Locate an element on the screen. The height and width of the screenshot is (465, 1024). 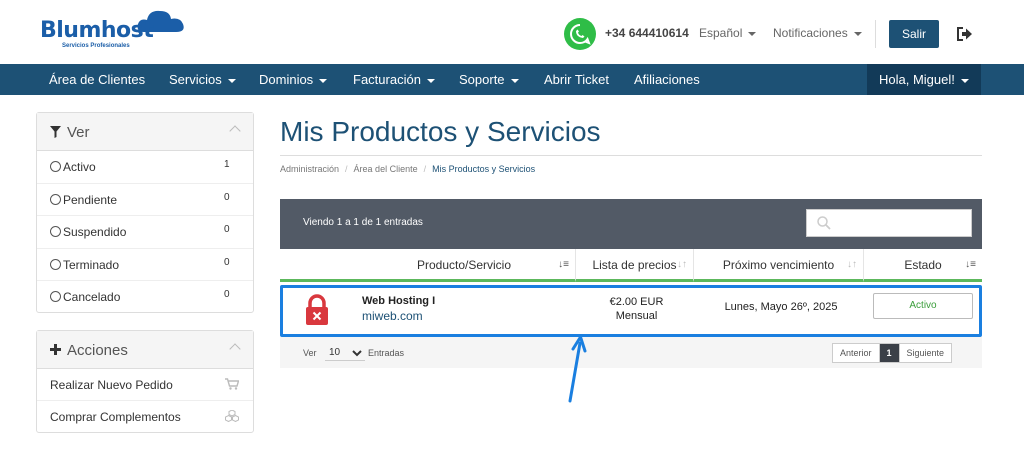
filter-item-activo: Activo 1 is located at coordinates (145, 167).